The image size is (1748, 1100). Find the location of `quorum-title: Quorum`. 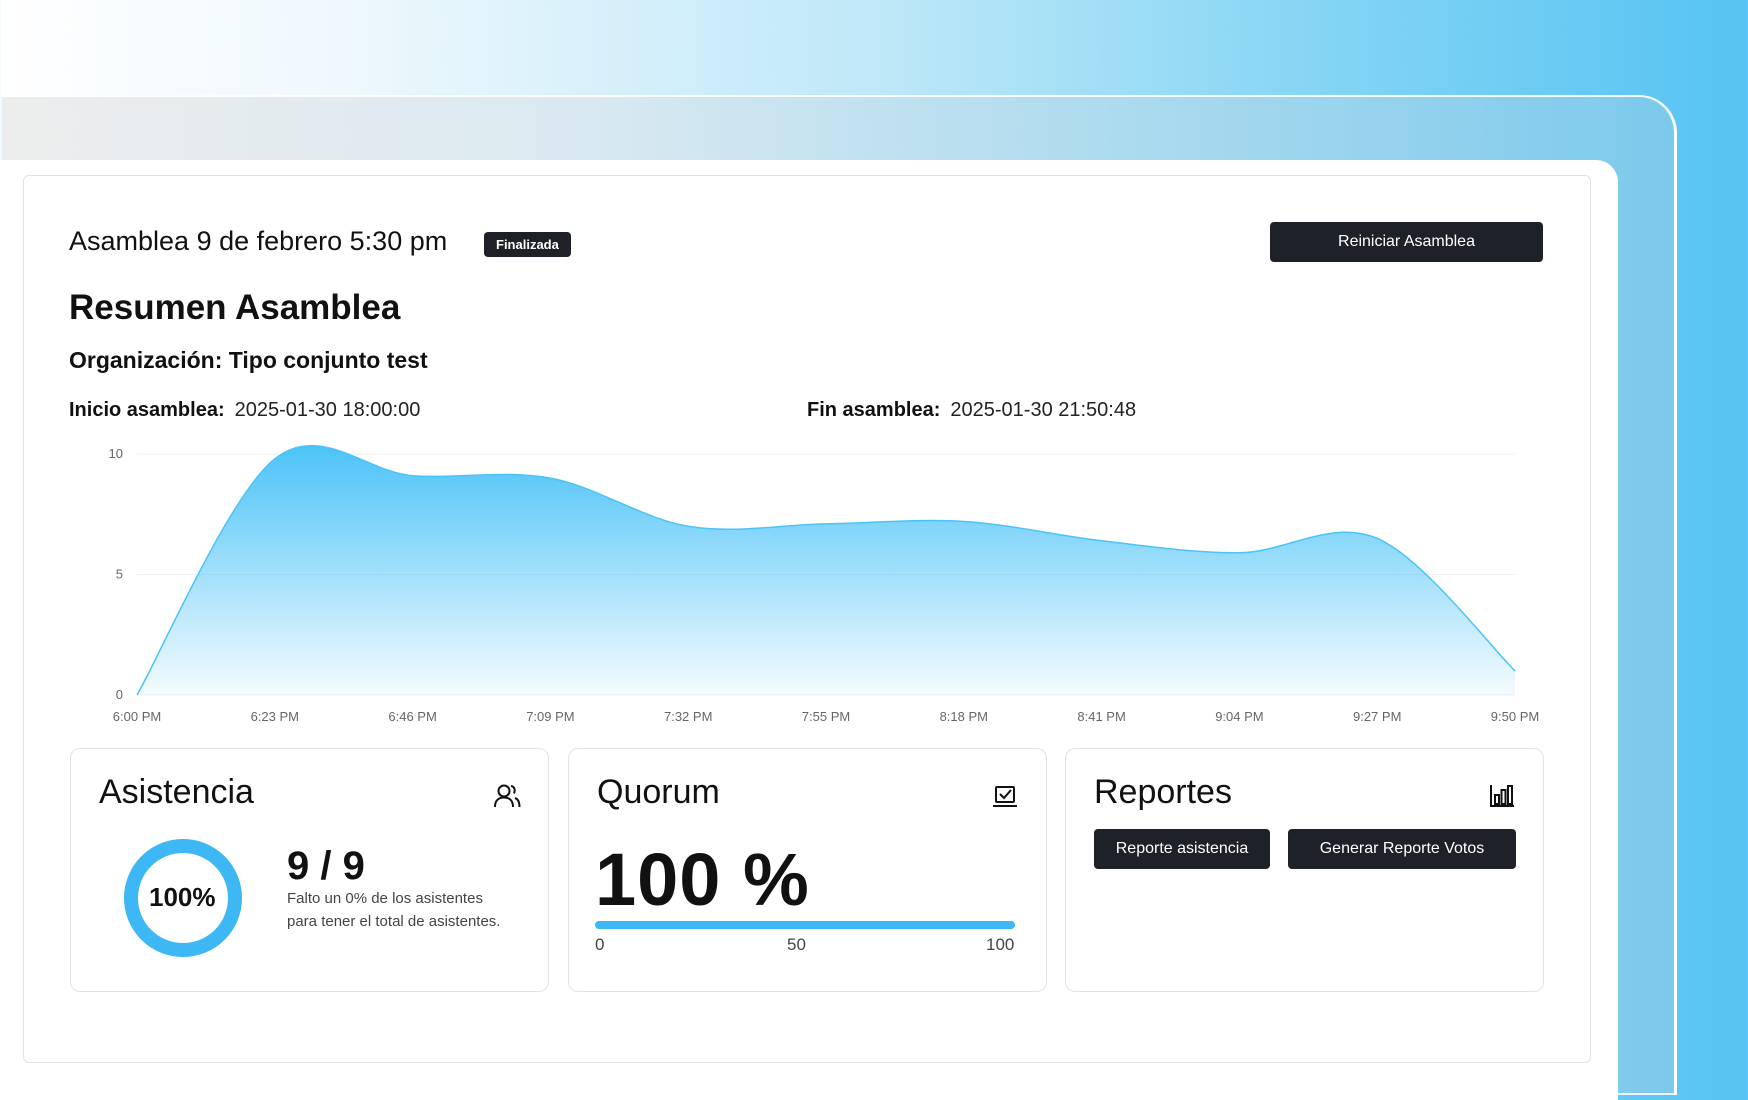

quorum-title: Quorum is located at coordinates (658, 792).